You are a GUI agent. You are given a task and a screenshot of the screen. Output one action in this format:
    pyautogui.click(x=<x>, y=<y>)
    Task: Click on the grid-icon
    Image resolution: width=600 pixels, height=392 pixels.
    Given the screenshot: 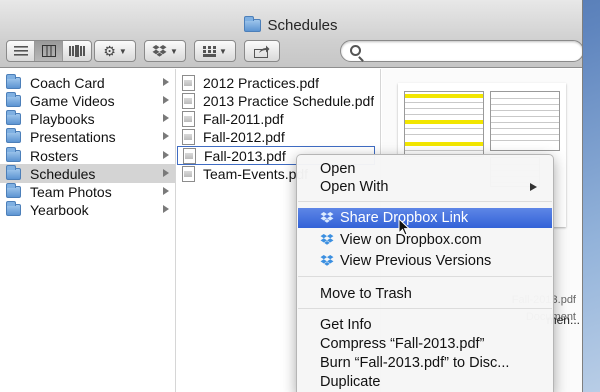 What is the action you would take?
    pyautogui.click(x=210, y=51)
    